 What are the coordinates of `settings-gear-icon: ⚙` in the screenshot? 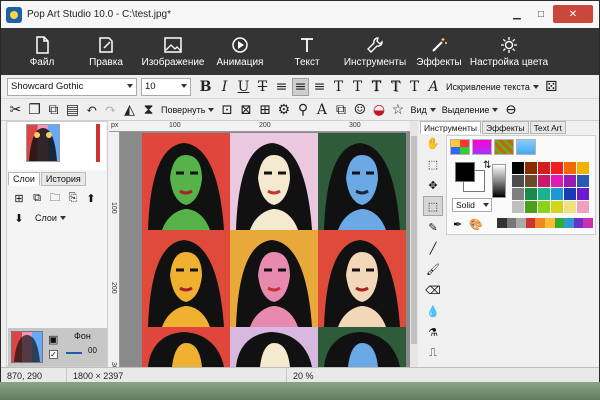 It's located at (283, 110).